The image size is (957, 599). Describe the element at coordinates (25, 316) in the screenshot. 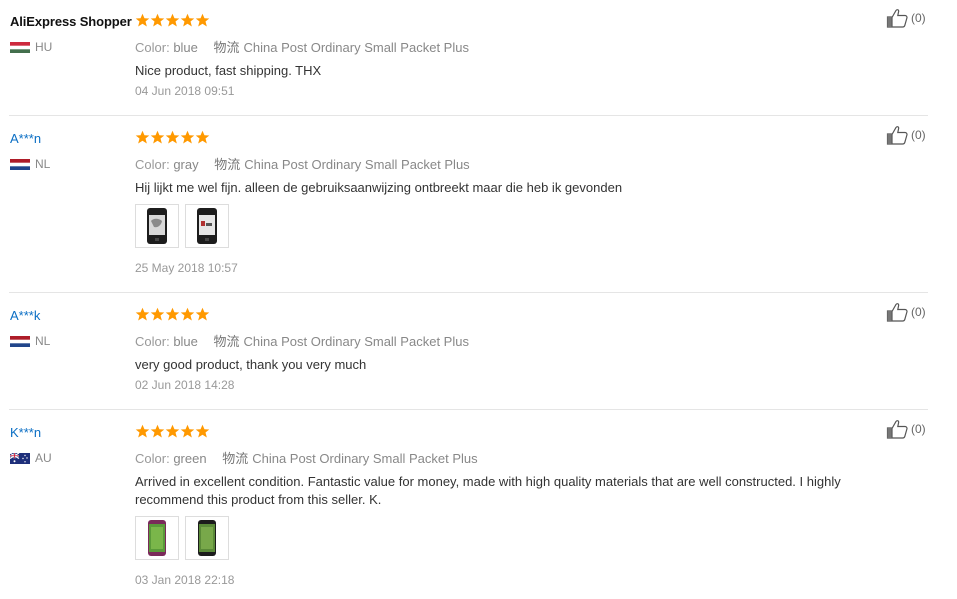

I see `reviewer-name: A***k` at that location.